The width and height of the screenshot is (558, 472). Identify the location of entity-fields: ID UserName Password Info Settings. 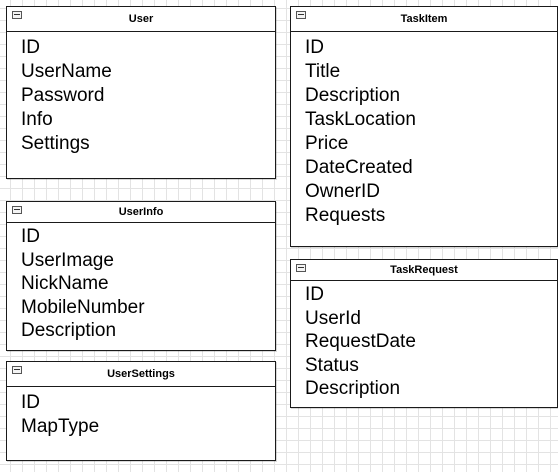
(141, 94).